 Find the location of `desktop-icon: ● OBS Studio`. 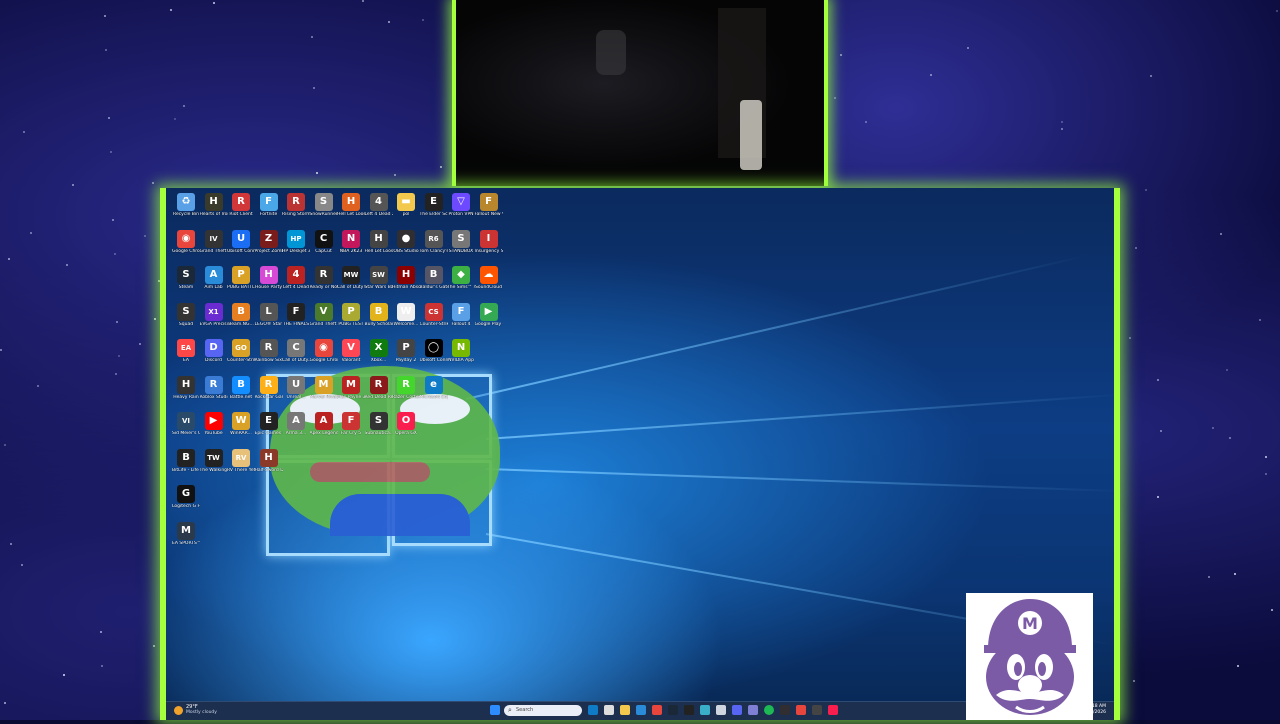

desktop-icon: ● OBS Studio is located at coordinates (406, 248).